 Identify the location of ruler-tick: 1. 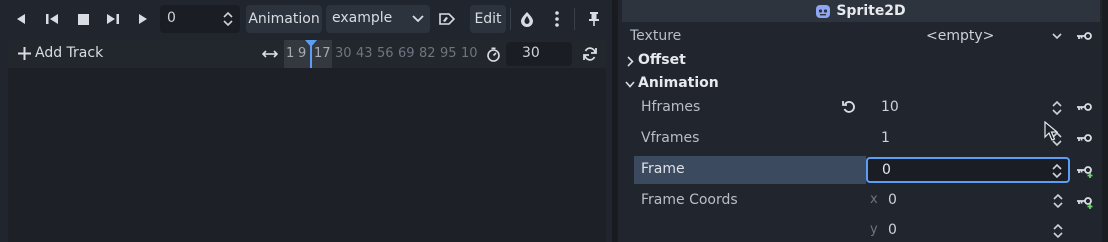
(290, 53).